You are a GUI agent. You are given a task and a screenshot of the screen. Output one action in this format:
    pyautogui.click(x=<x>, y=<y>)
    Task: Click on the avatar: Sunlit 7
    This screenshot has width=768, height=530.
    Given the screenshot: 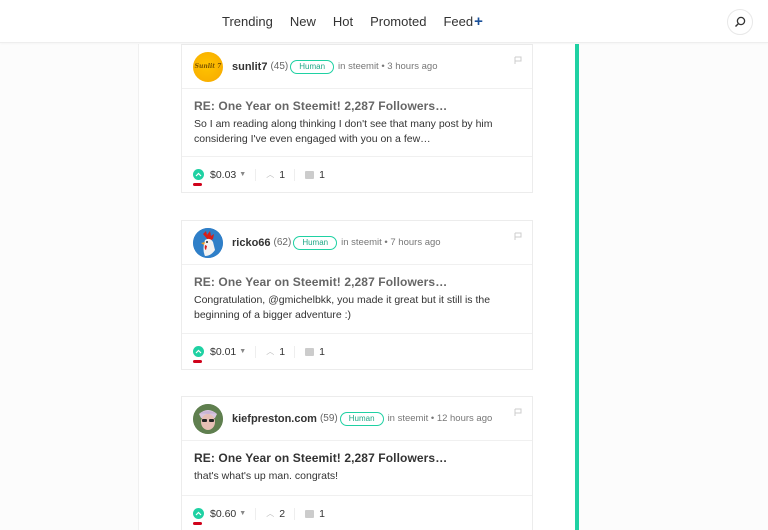 What is the action you would take?
    pyautogui.click(x=208, y=66)
    